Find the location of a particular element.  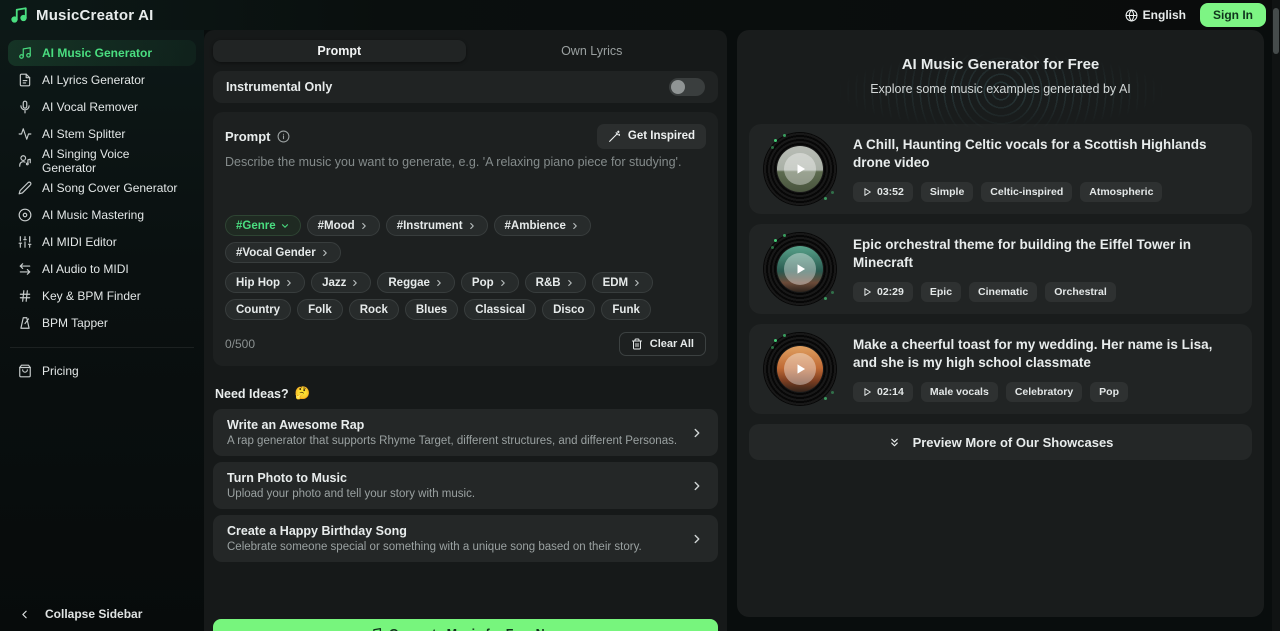

top-header: MusicCreator AI English Sign In is located at coordinates (640, 15).